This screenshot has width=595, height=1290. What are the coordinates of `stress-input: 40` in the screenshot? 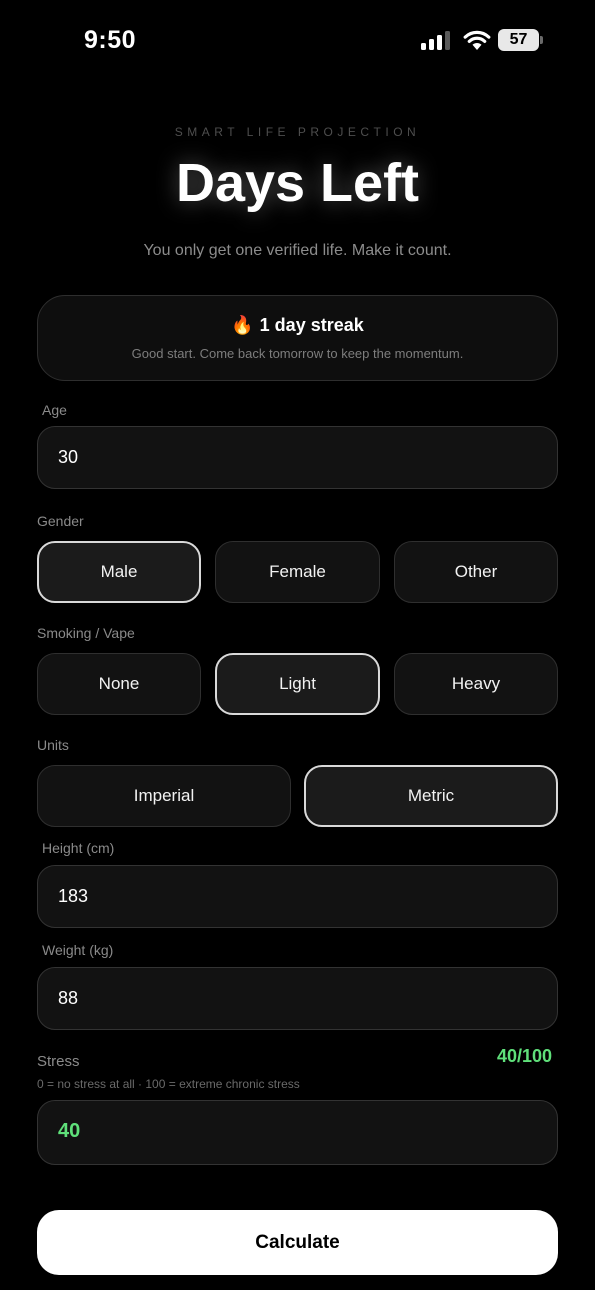 It's located at (297, 1132).